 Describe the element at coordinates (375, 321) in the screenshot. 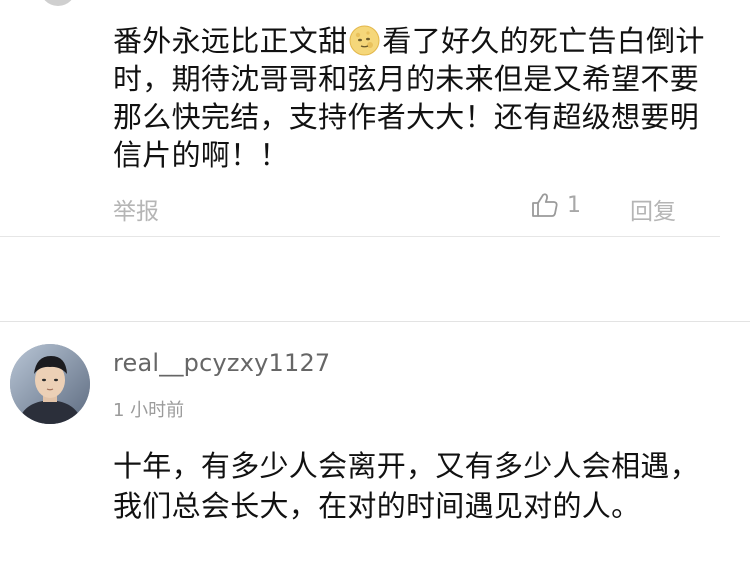

I see `divider` at that location.